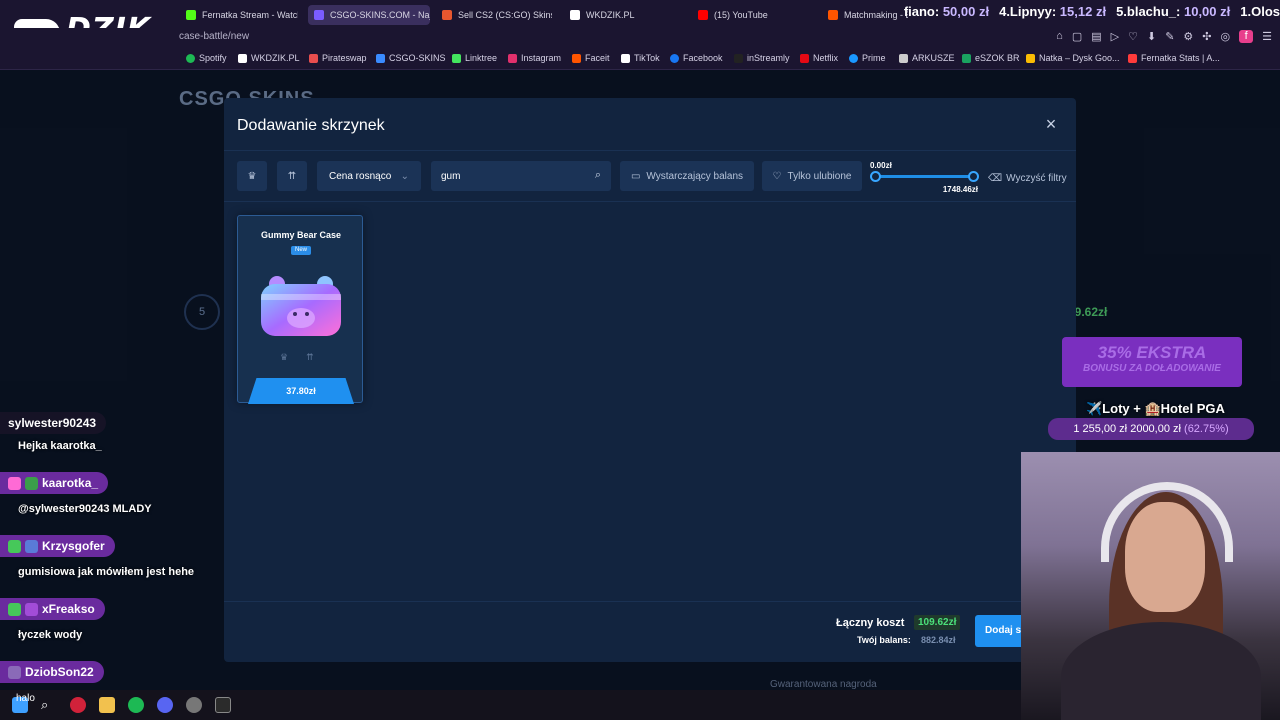  I want to click on rank-filter-button: ⇈, so click(292, 176).